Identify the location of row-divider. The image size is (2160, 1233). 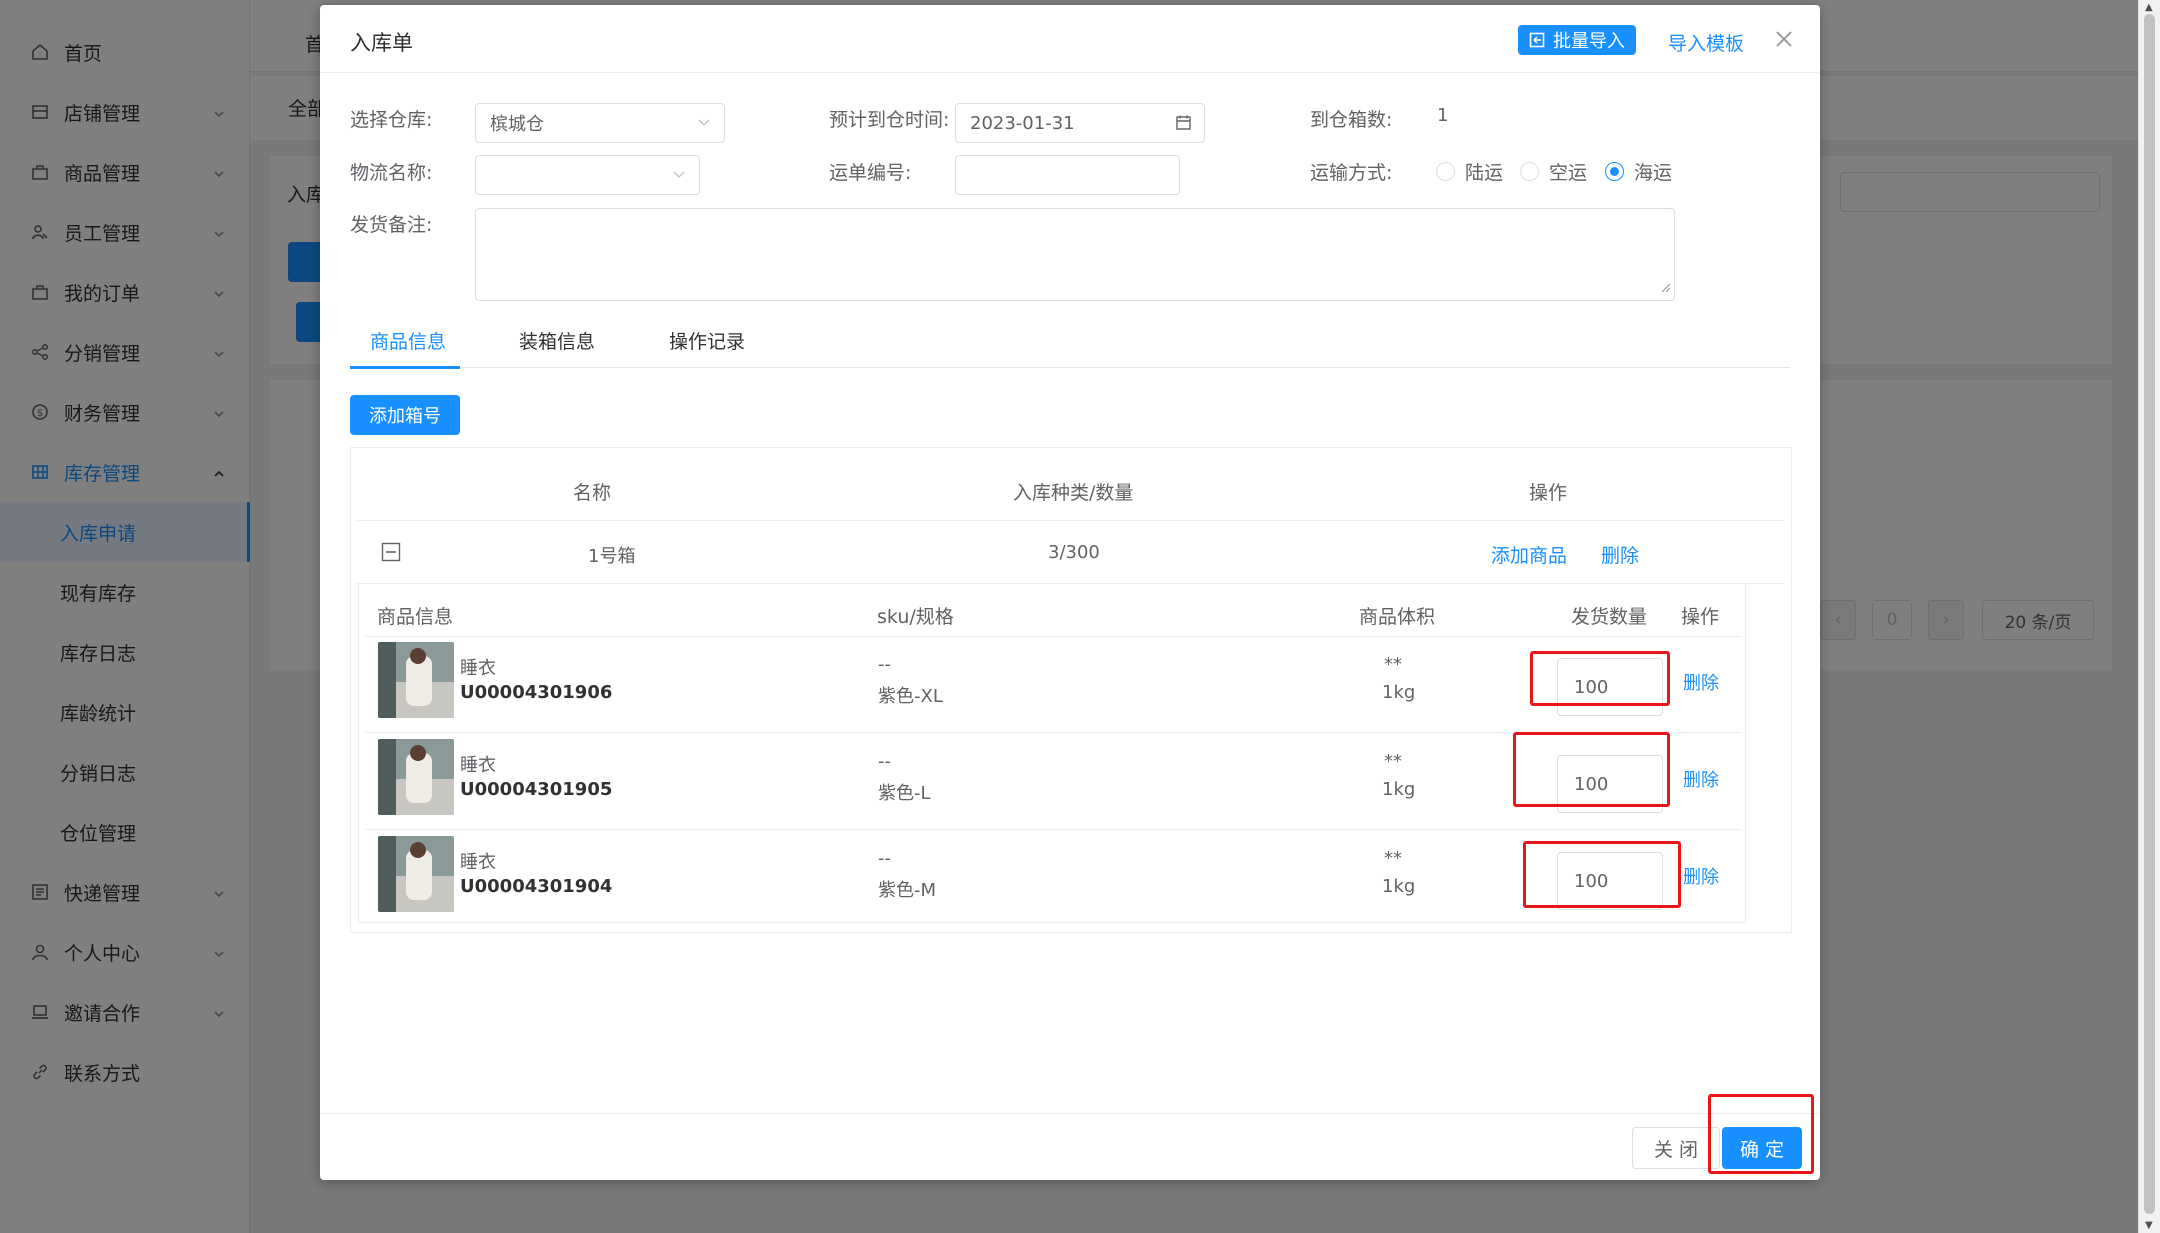
(1053, 829).